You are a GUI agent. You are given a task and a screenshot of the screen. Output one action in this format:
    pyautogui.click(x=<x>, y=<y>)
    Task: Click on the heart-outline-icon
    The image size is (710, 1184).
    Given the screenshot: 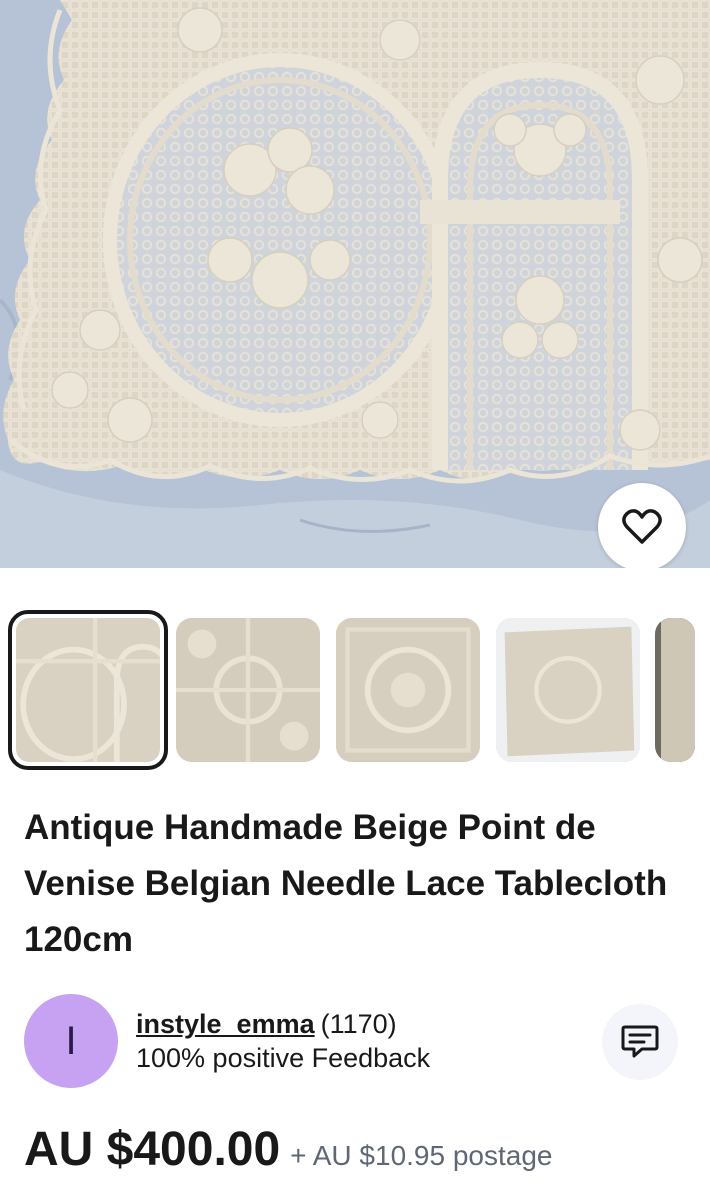 What is the action you would take?
    pyautogui.click(x=642, y=526)
    